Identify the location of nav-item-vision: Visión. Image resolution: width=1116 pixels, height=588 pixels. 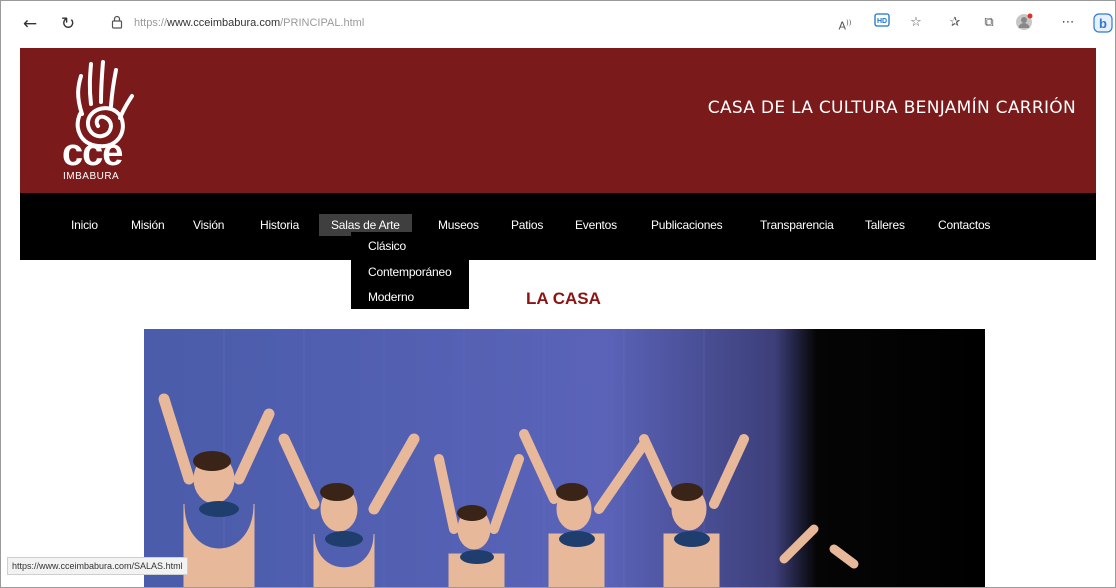
(208, 225).